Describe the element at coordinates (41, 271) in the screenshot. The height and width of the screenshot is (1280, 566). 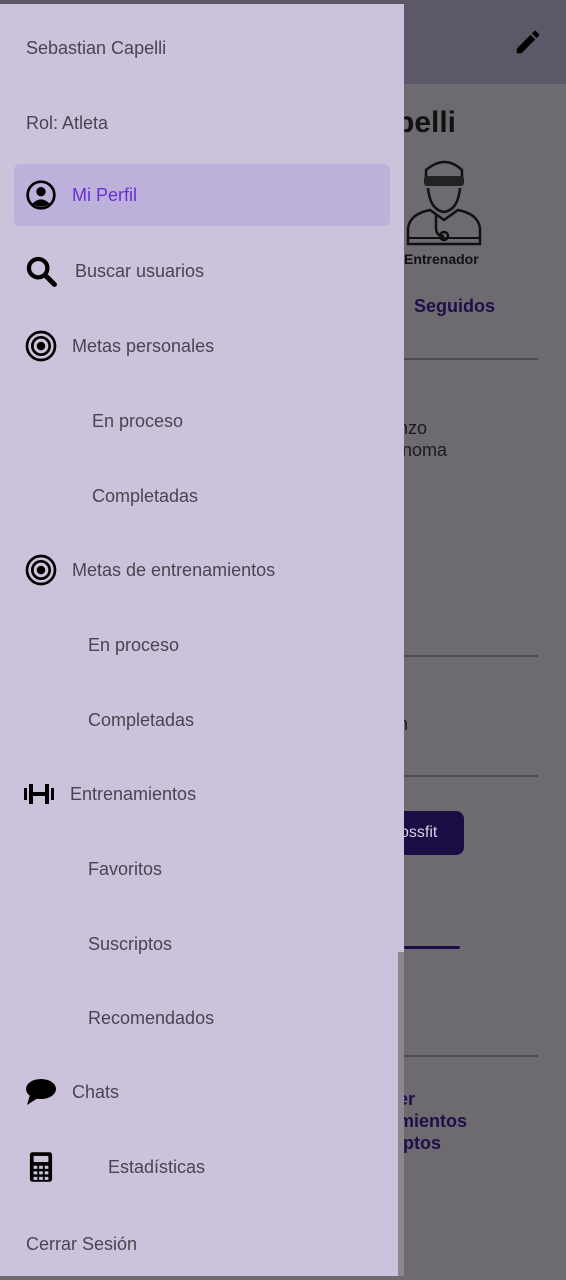
I see `search-icon` at that location.